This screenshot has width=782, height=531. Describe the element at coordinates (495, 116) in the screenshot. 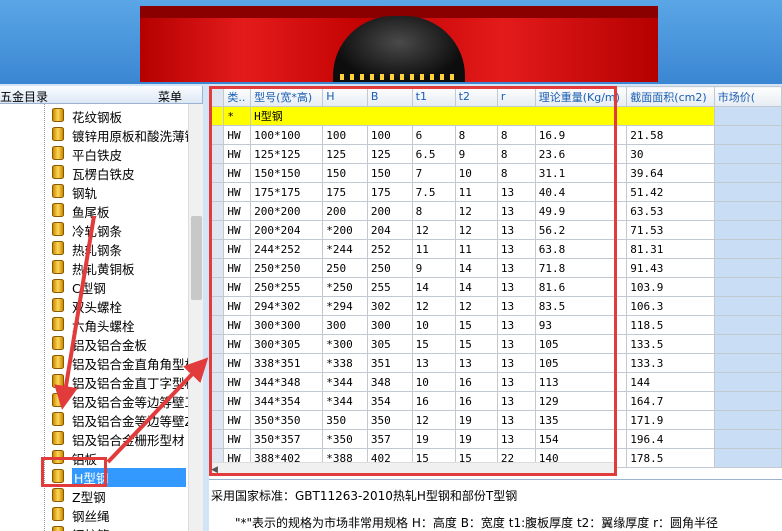

I see `group-row: * H型钢` at that location.